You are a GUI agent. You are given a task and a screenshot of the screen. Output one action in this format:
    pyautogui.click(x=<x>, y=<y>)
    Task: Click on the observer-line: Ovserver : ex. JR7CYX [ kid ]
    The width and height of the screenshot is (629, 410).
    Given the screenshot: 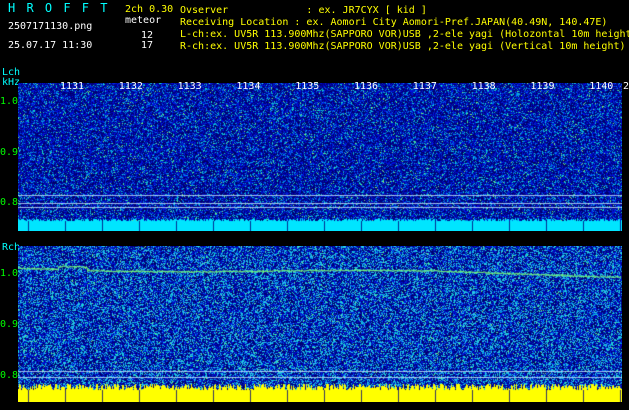 What is the action you would take?
    pyautogui.click(x=303, y=10)
    